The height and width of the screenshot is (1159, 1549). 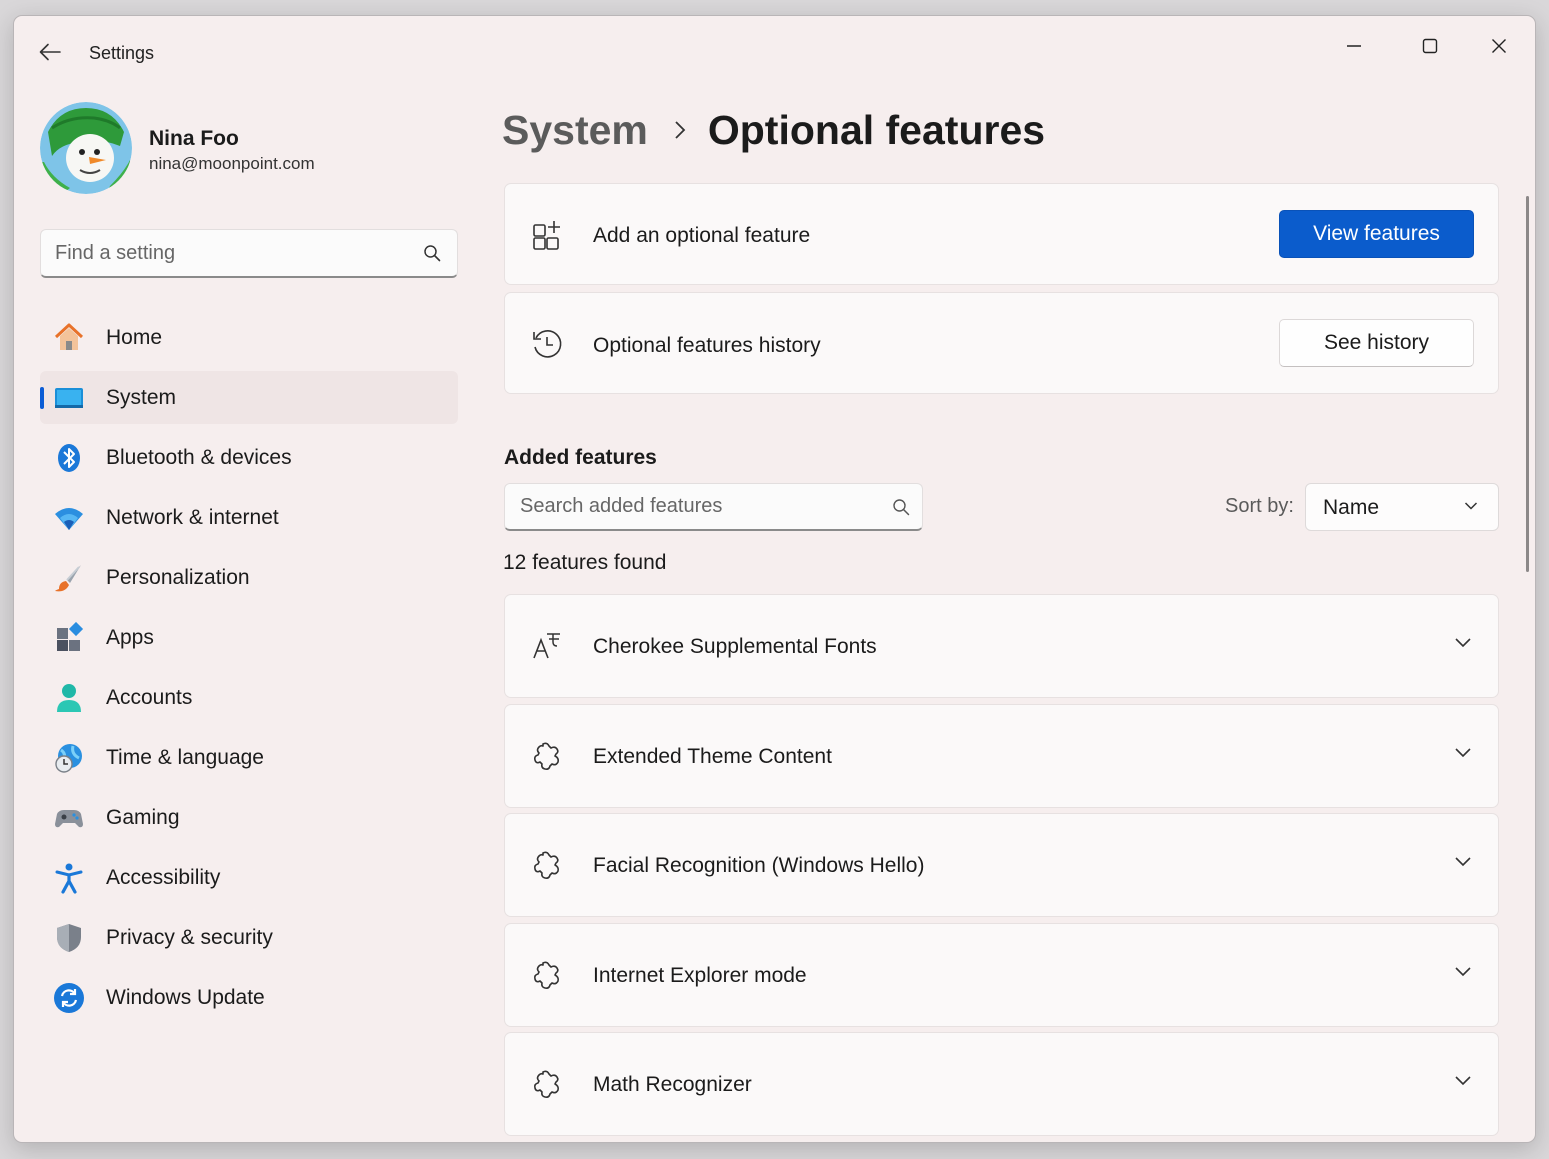 I want to click on bluetooth-icon, so click(x=69, y=458).